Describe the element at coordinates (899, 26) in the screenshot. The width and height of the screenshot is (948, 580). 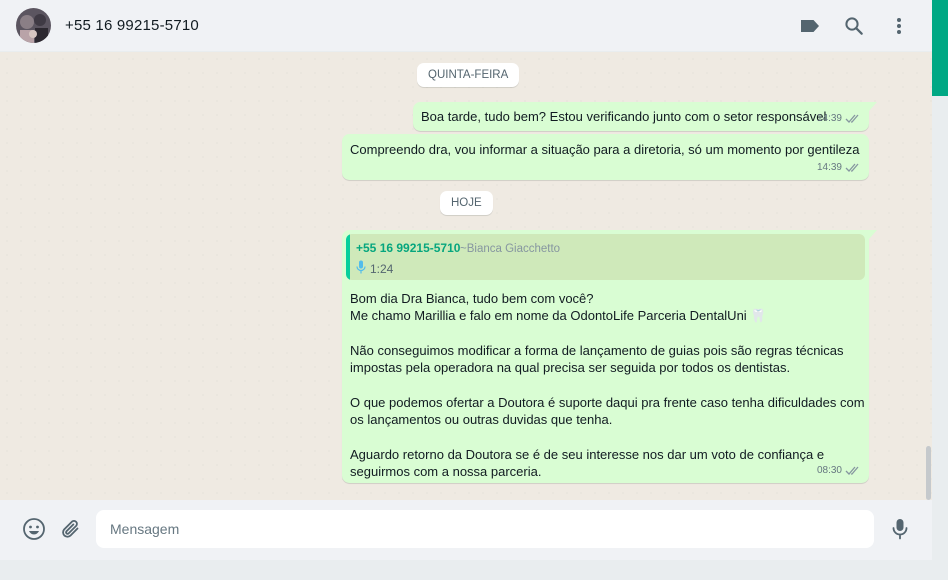
I see `menu-icon` at that location.